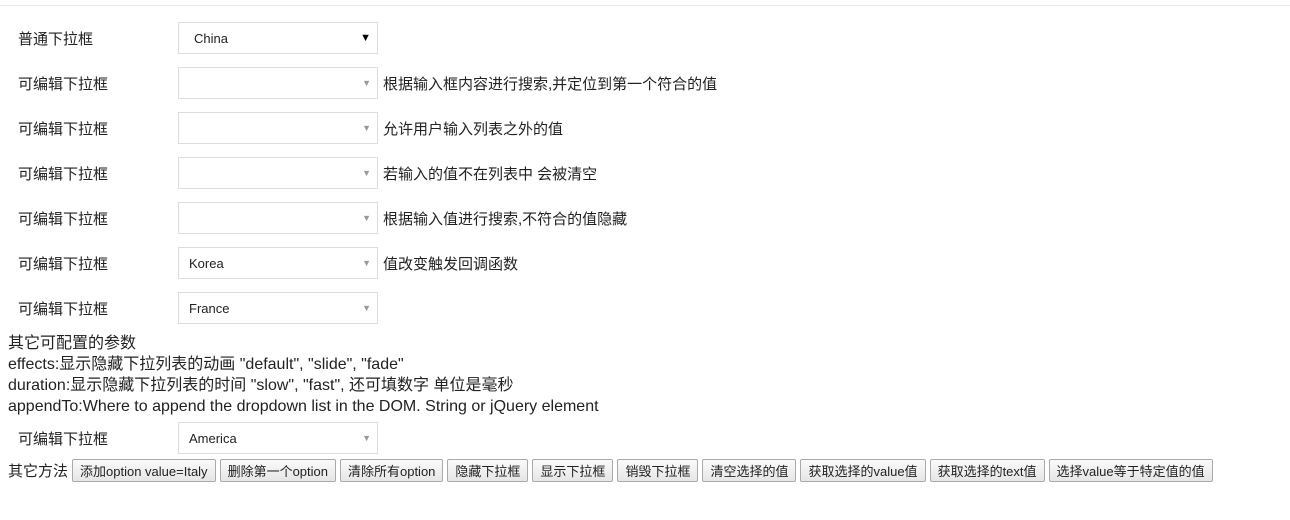 Image resolution: width=1290 pixels, height=520 pixels. Describe the element at coordinates (211, 38) in the screenshot. I see `select-value: China` at that location.